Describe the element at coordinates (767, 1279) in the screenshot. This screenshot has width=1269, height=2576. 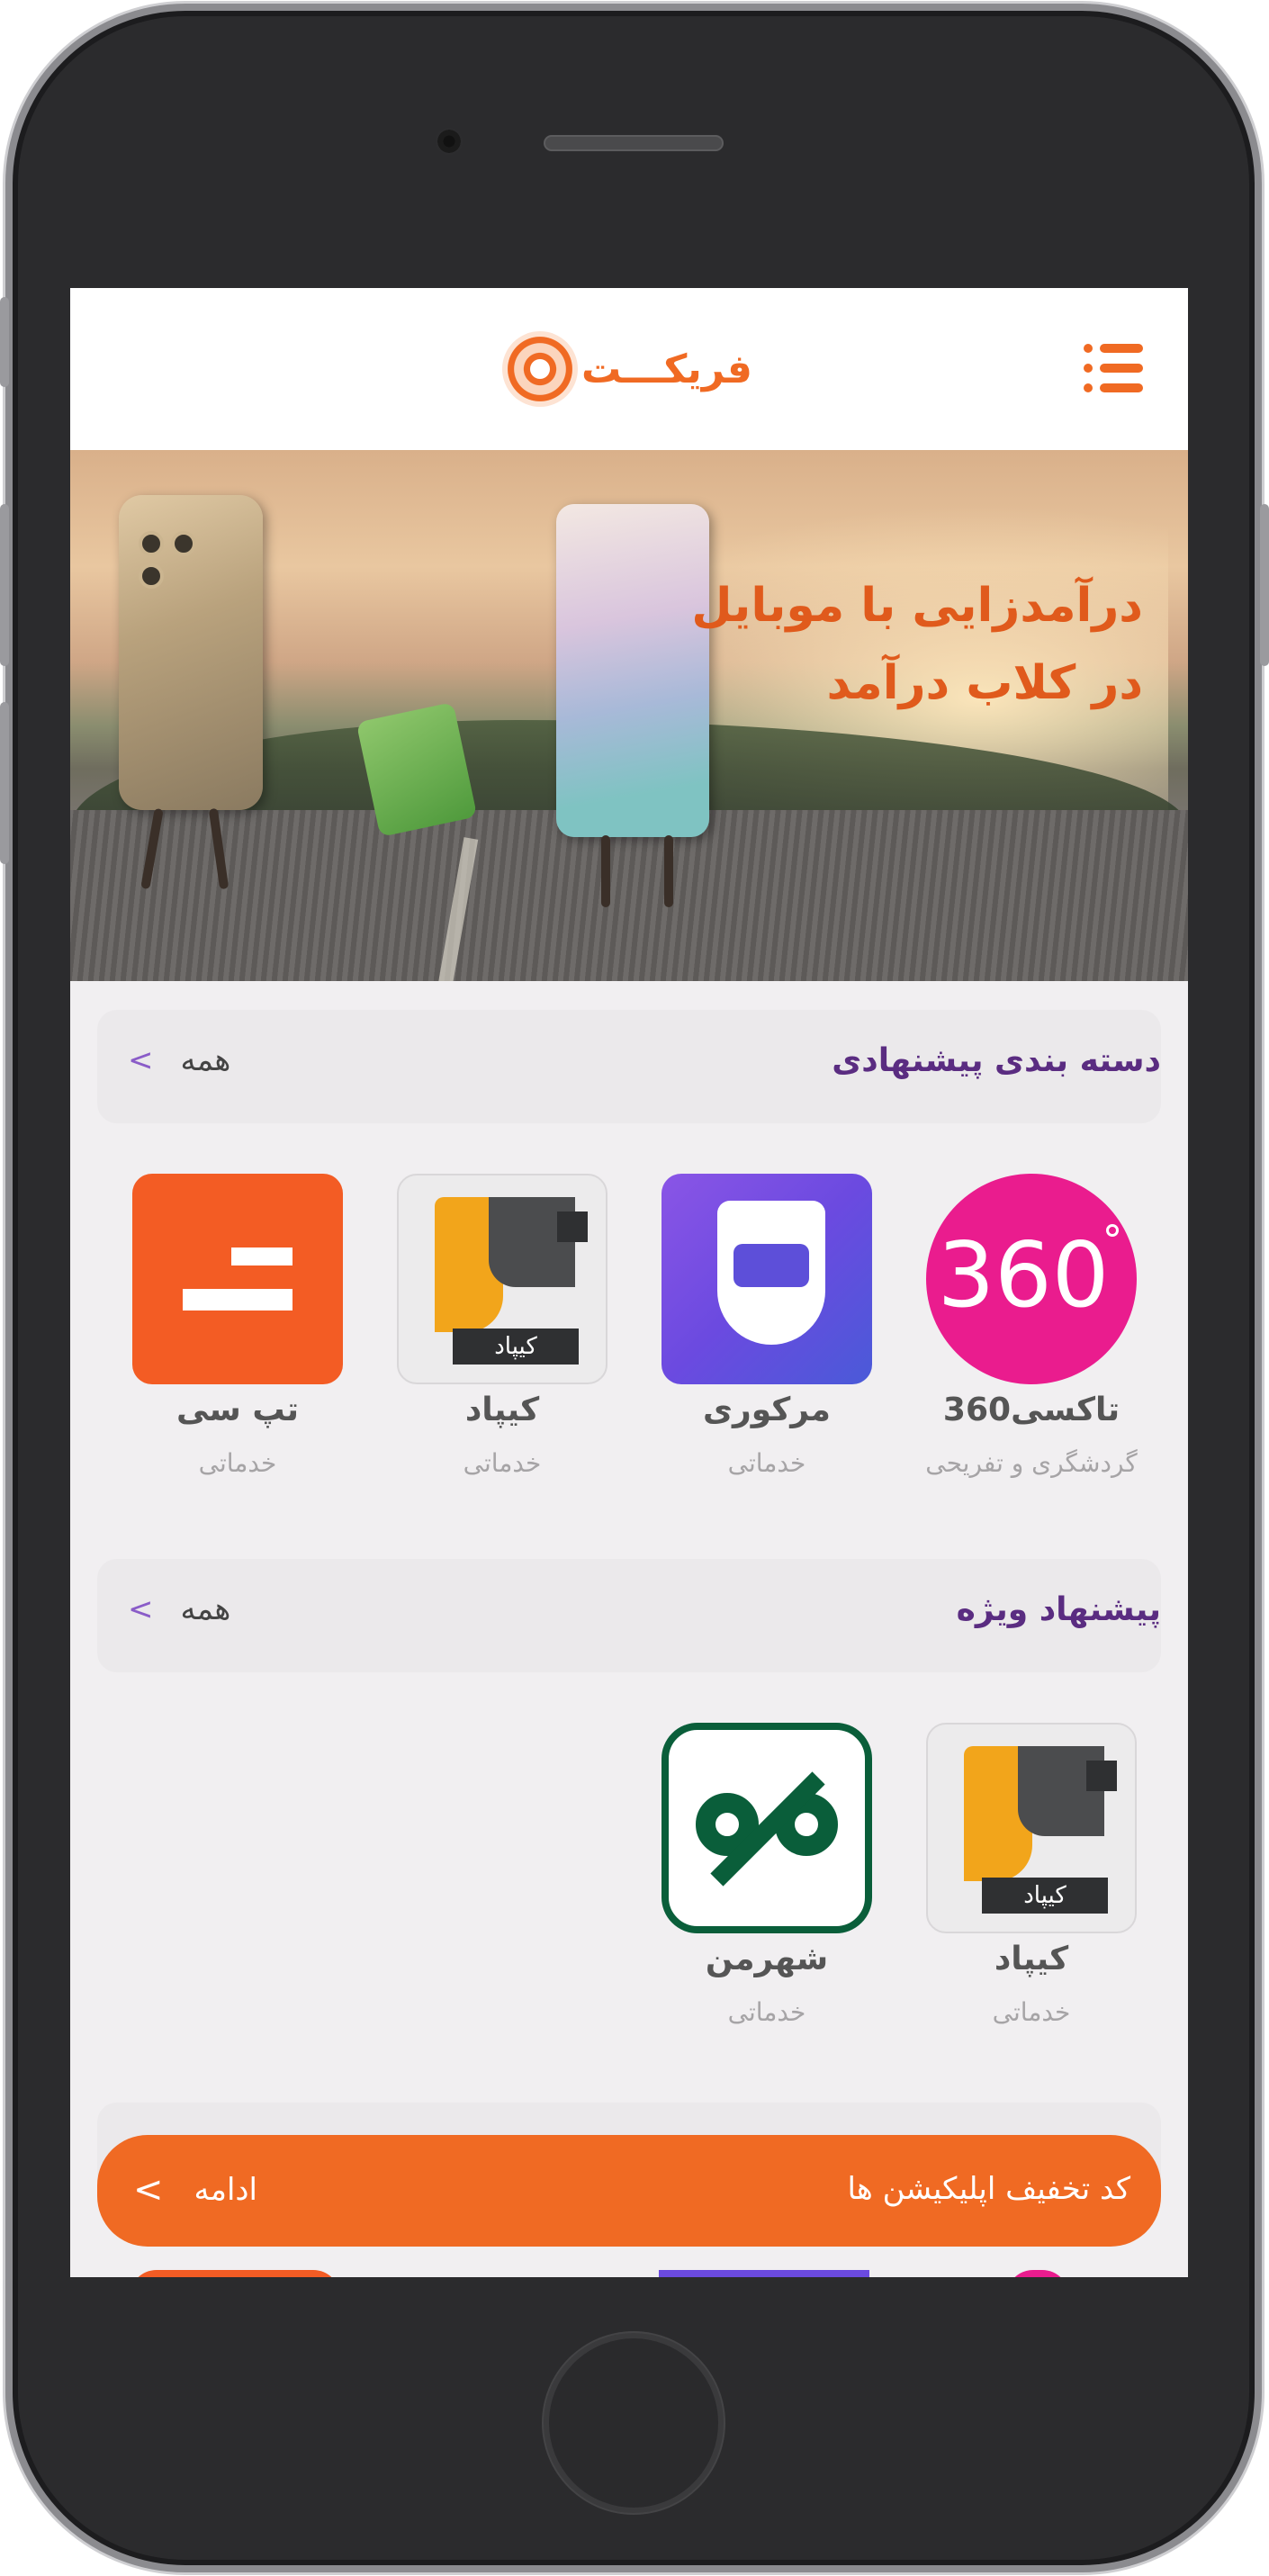
I see `mercury-icon` at that location.